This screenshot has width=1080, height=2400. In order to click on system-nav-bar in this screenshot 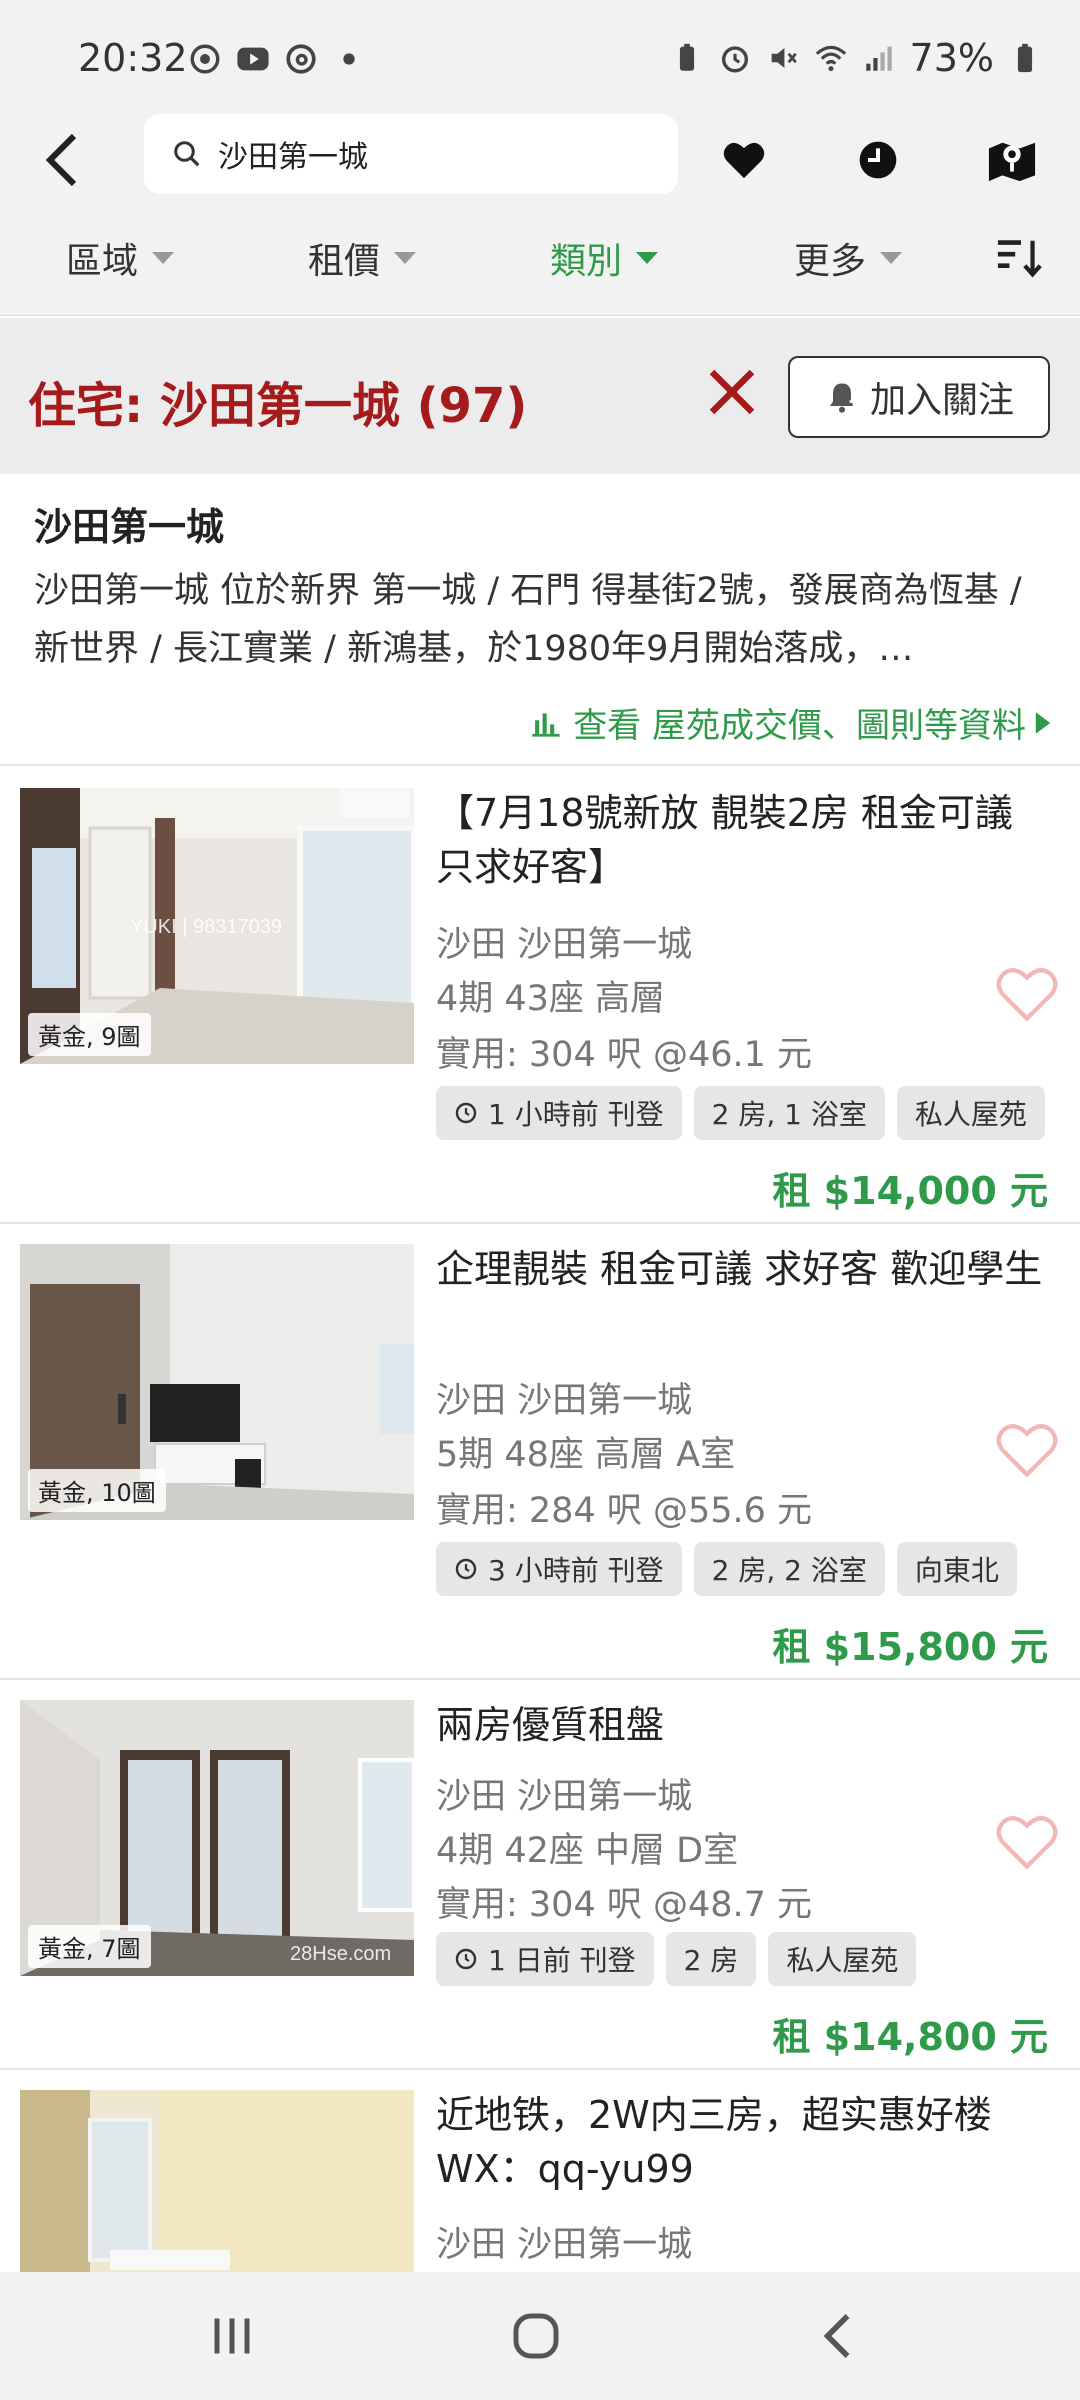, I will do `click(540, 2336)`.